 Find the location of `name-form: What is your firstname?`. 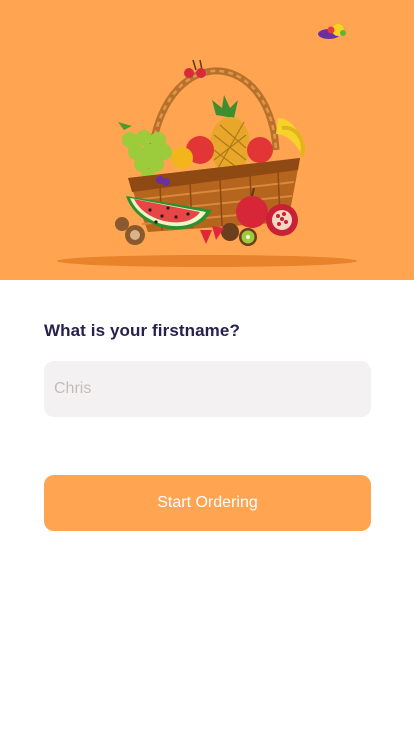

name-form: What is your firstname? is located at coordinates (207, 368).